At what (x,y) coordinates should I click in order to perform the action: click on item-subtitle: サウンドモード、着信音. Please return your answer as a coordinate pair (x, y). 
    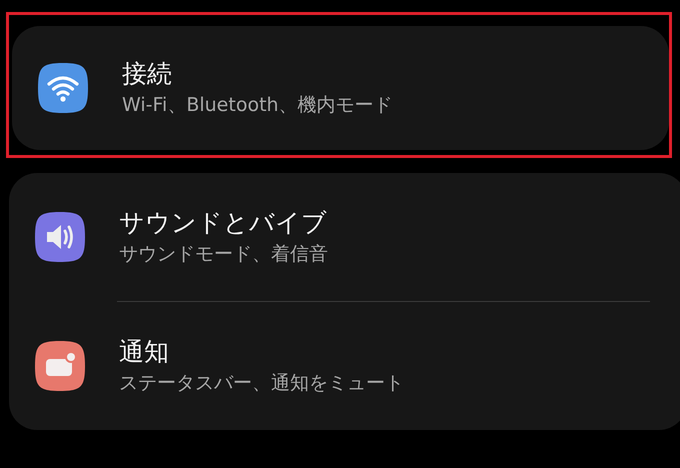
    Looking at the image, I should click on (223, 254).